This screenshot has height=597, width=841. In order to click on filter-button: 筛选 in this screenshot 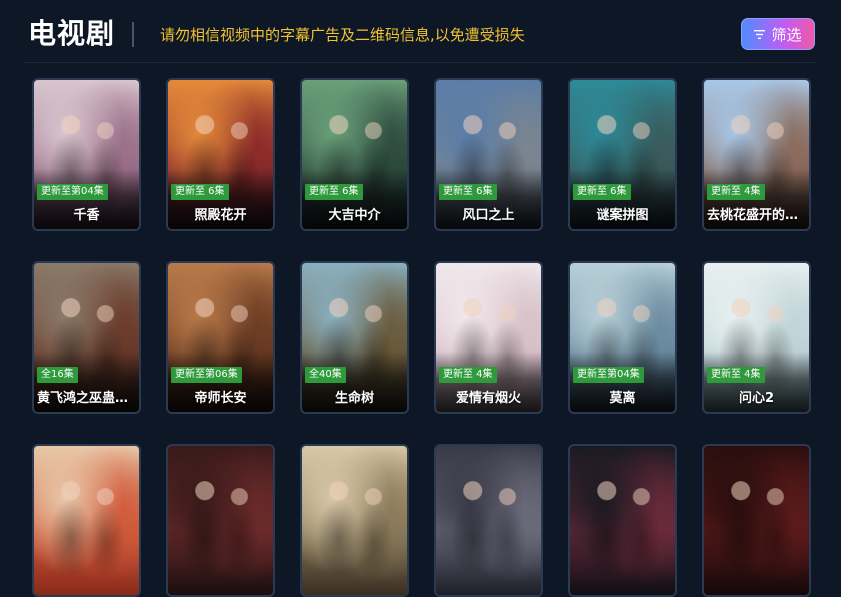, I will do `click(778, 34)`.